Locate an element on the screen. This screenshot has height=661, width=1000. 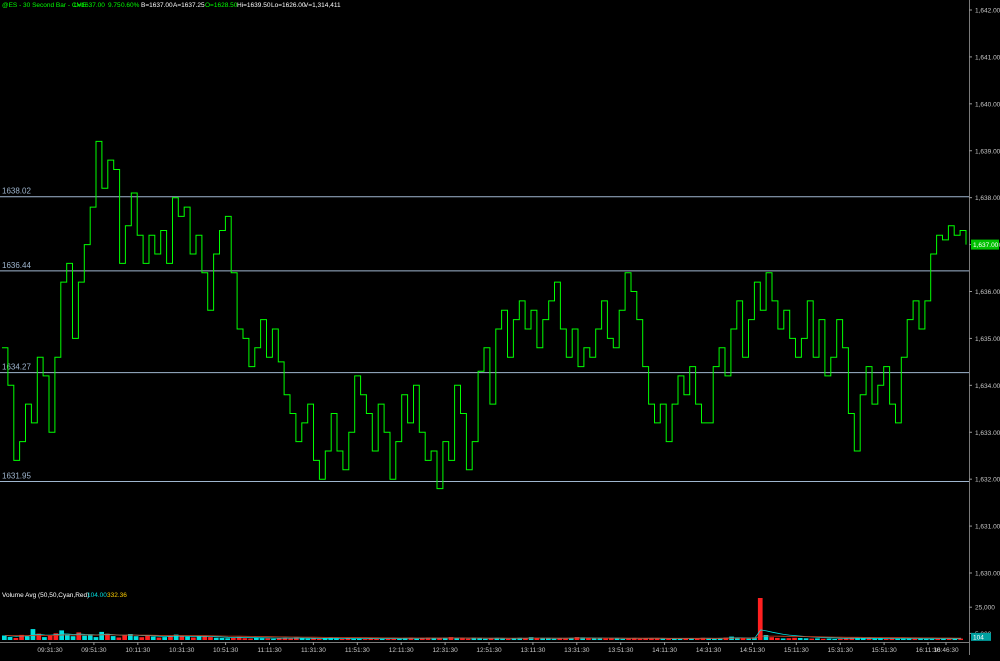
time-axis-tick-label: 12:11:30 is located at coordinates (401, 650).